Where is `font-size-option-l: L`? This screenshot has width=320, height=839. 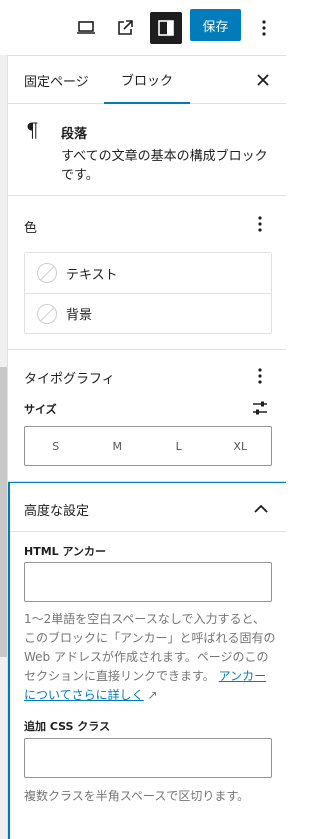 font-size-option-l: L is located at coordinates (179, 446).